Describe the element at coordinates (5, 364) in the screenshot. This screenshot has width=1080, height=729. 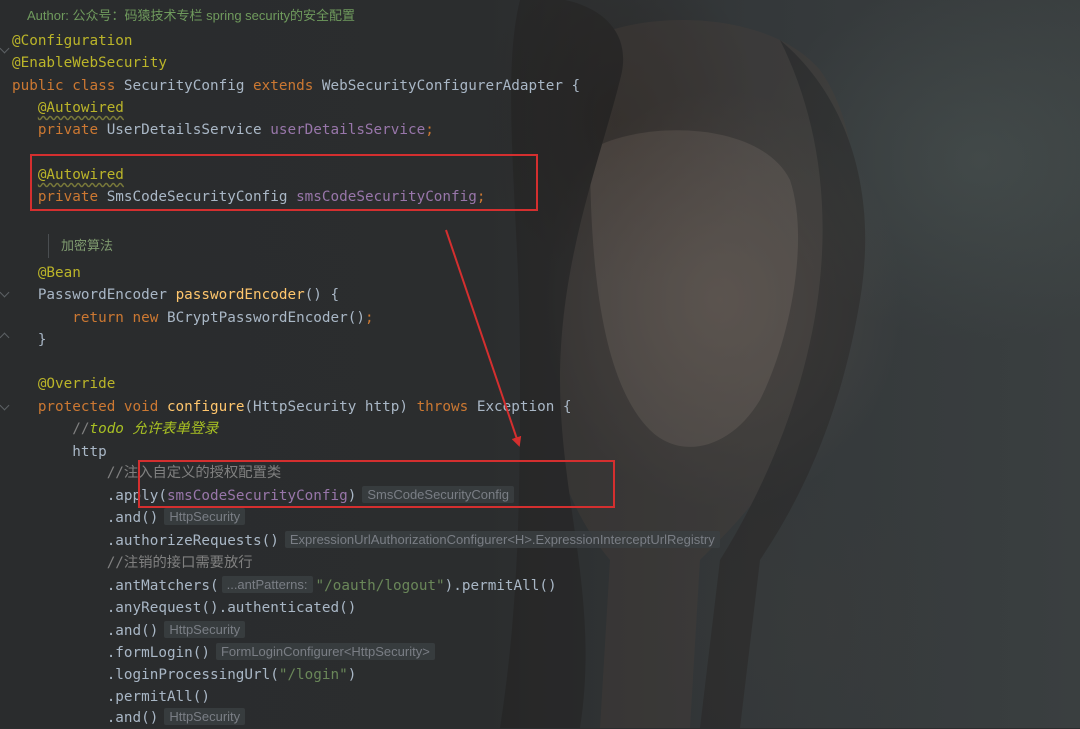
I see `editor-gutter` at that location.